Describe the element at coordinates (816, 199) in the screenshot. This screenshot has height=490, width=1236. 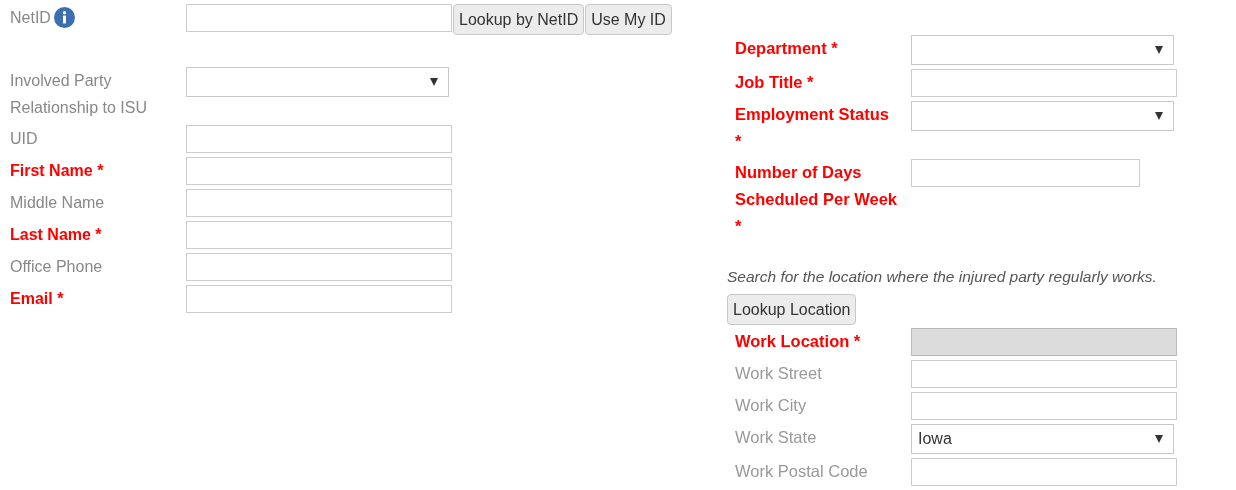
I see `field-label: Number of Days Scheduled Per Week *` at that location.